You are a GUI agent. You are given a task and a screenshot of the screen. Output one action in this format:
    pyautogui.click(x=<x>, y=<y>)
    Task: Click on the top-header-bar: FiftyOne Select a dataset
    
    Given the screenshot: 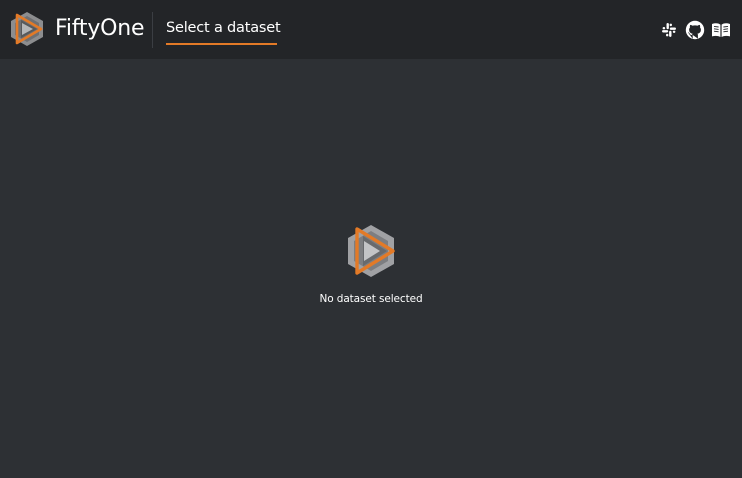 What is the action you would take?
    pyautogui.click(x=371, y=29)
    